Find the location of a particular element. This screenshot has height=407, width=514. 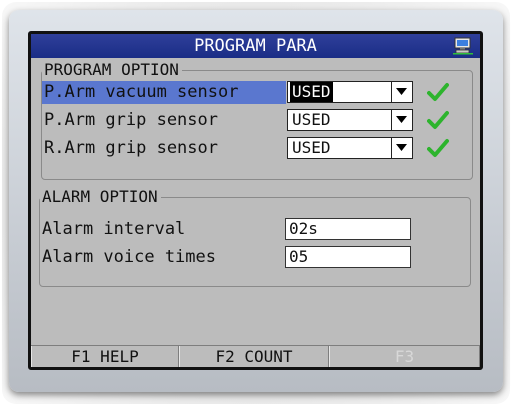

alarm-interval-label: Alarm interval is located at coordinates (114, 229).